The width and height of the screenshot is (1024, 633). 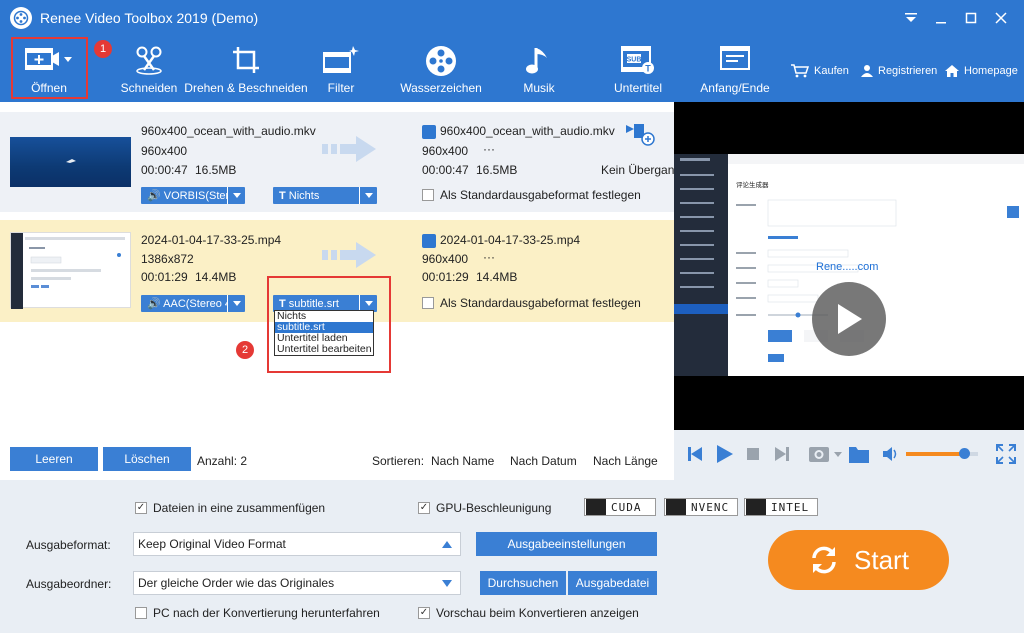 What do you see at coordinates (528, 613) in the screenshot?
I see `preview-convert-checkbox: Vorschau beim Konvertieren anzeigen` at bounding box center [528, 613].